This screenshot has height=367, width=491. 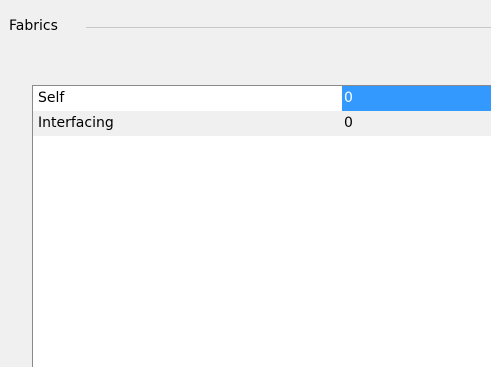 What do you see at coordinates (187, 123) in the screenshot?
I see `row-name-interfacing: Interfacing` at bounding box center [187, 123].